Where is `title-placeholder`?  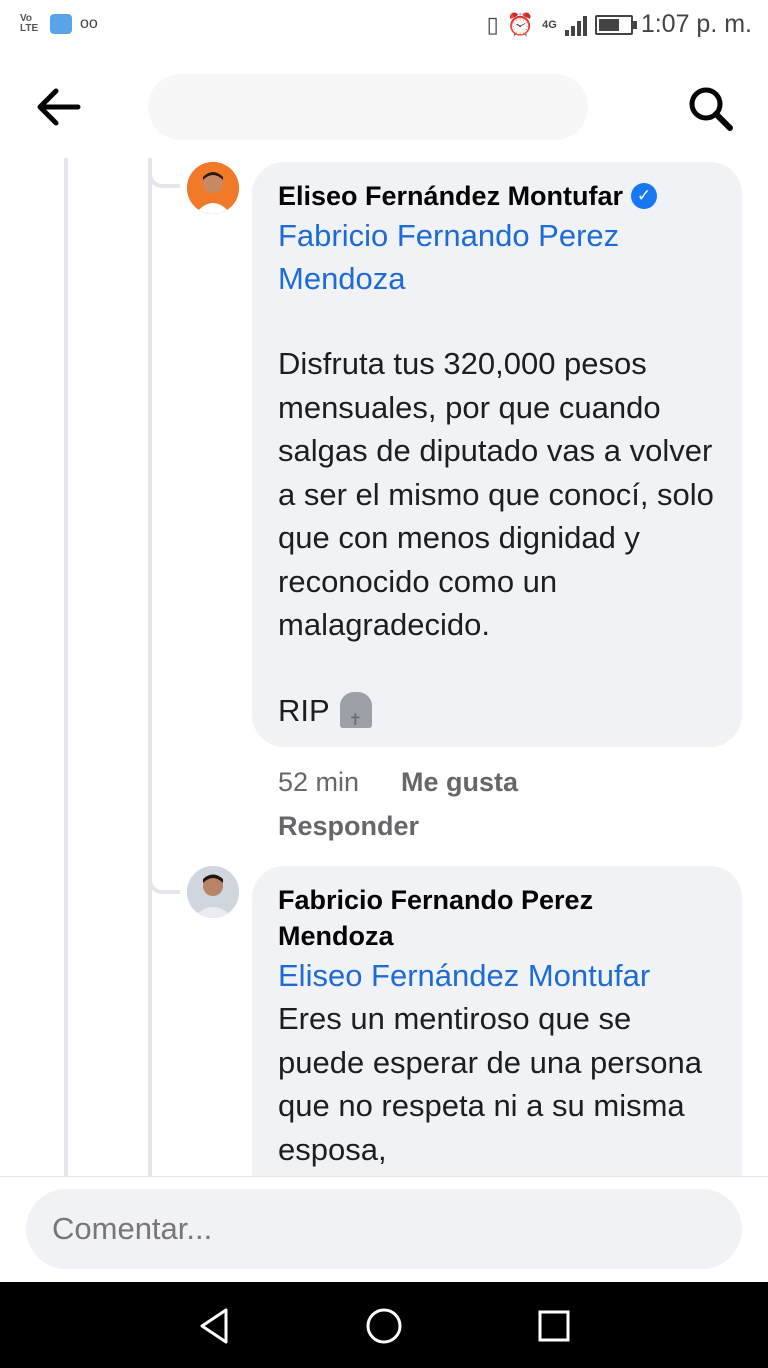 title-placeholder is located at coordinates (368, 107).